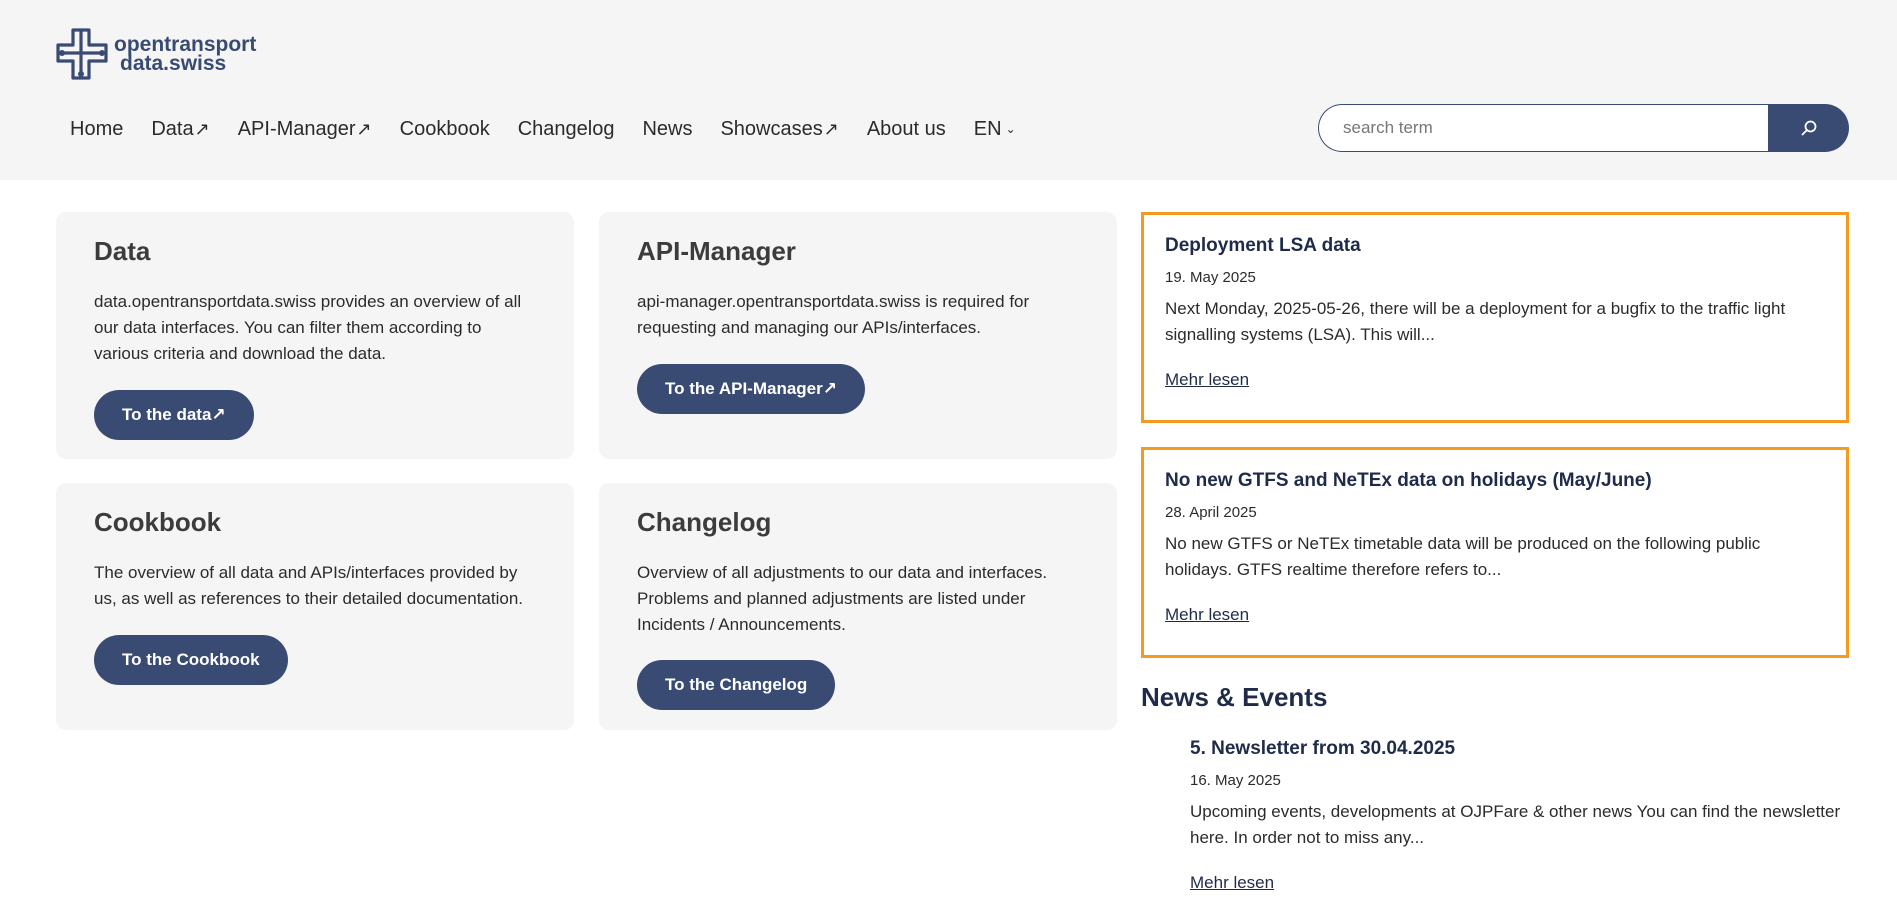  I want to click on nav-showcases: Showcases↗, so click(779, 129).